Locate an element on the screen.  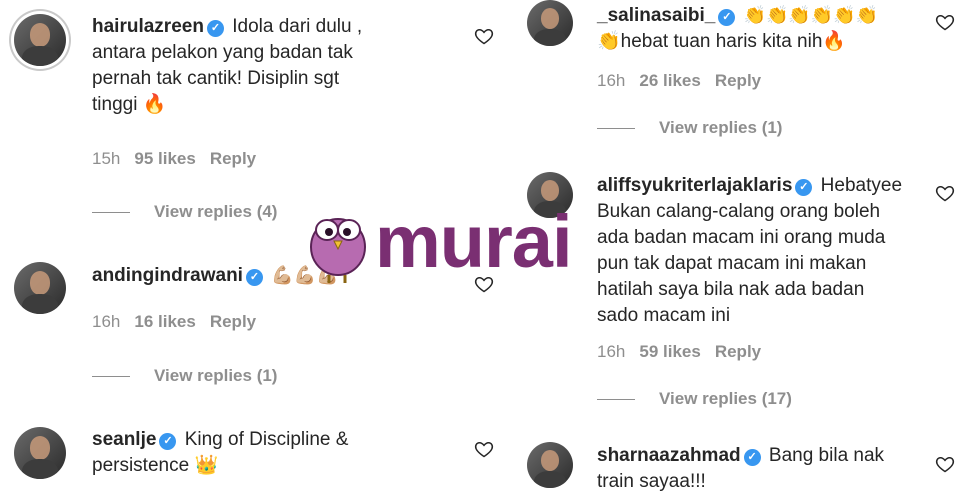
comment-meta: 16h 59 likes Reply is located at coordinates (686, 352).